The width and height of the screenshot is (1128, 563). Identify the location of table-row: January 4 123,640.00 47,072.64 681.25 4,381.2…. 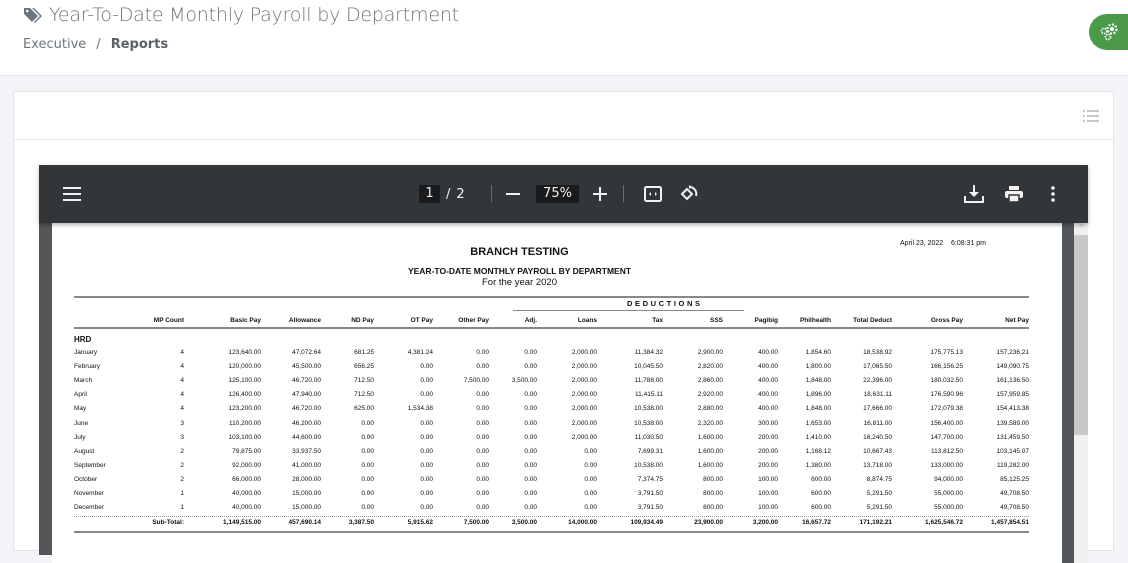
(551, 356).